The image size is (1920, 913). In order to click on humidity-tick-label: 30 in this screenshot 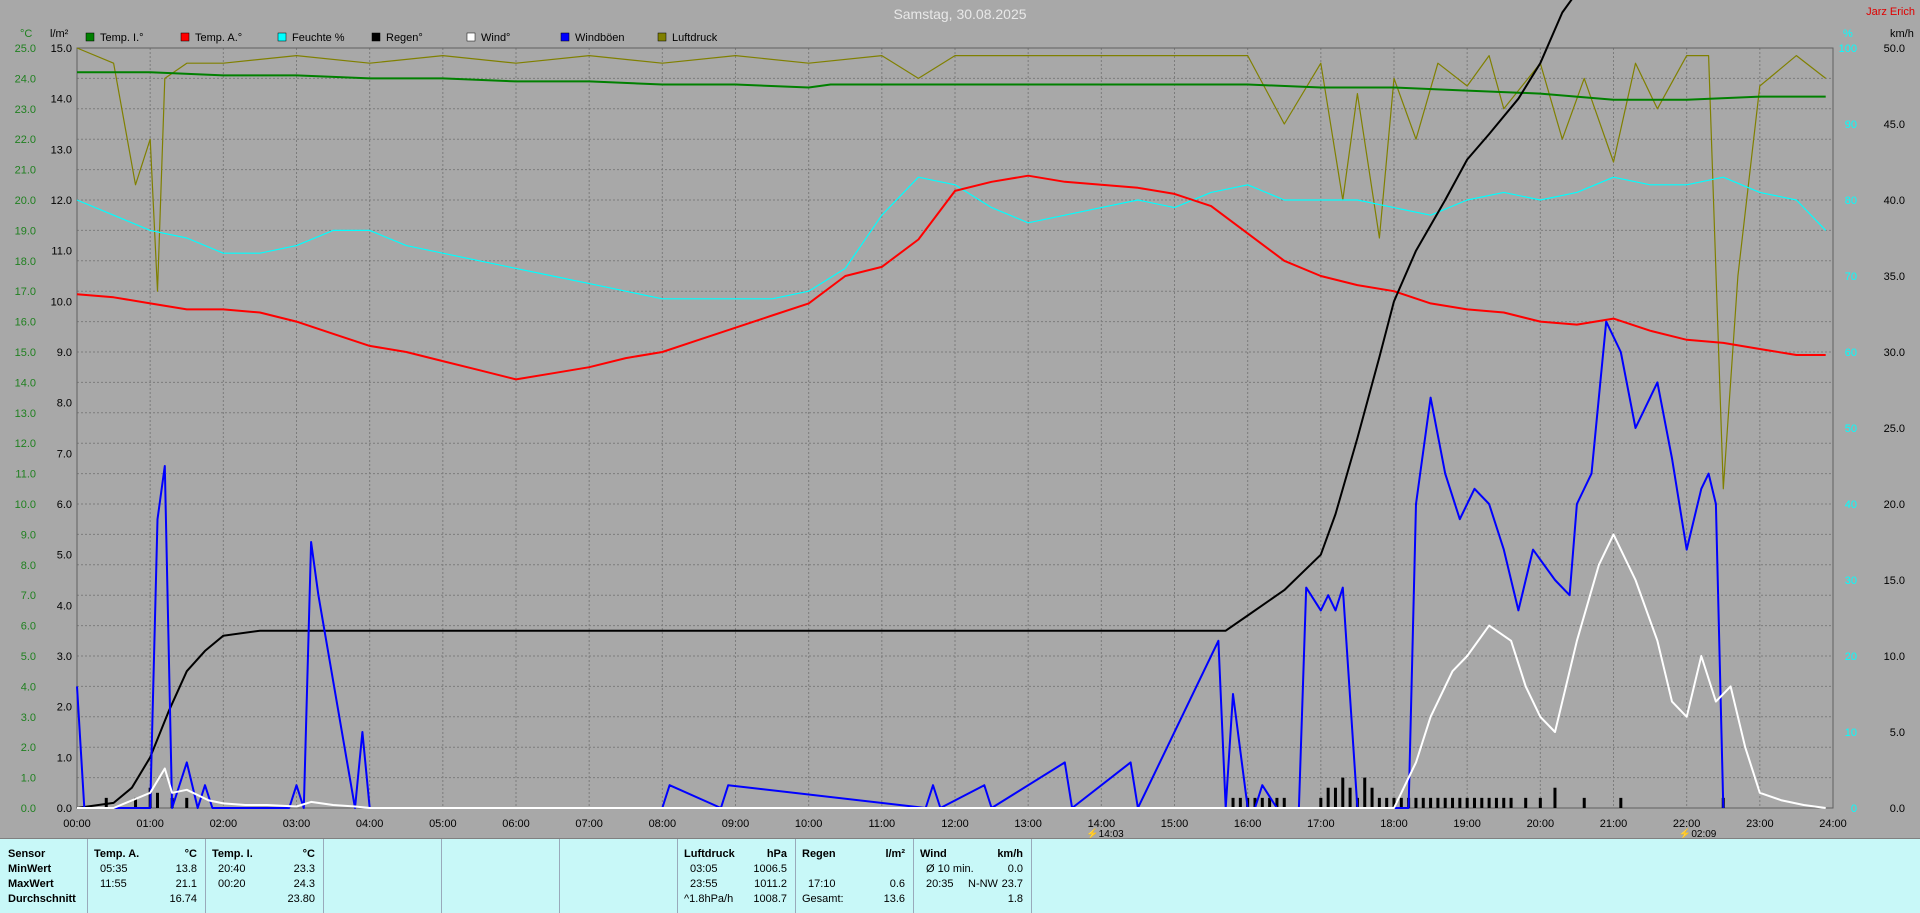, I will do `click(1851, 581)`.